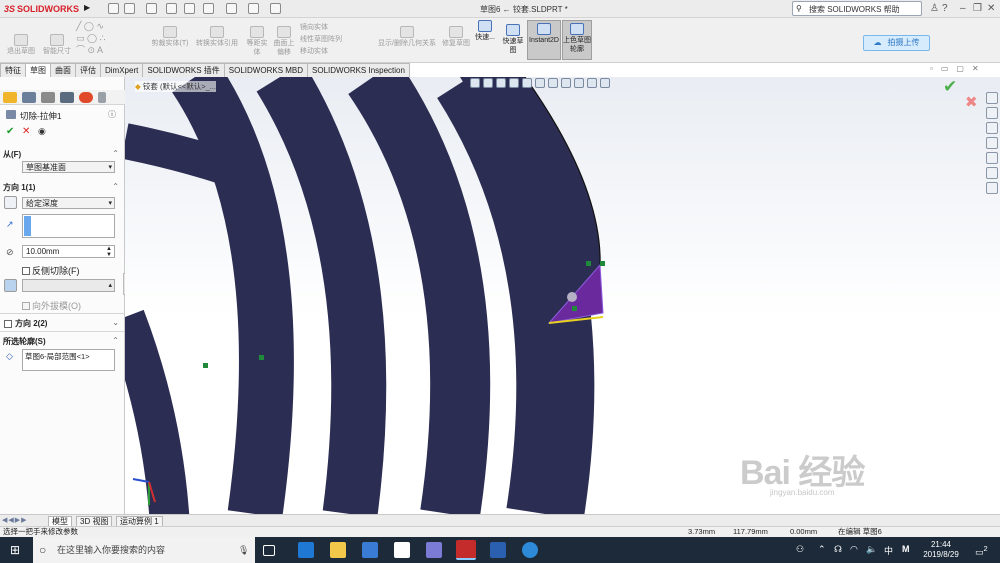 This screenshot has width=1000, height=563. Describe the element at coordinates (822, 549) in the screenshot. I see `chevron-up-icon: ⌃` at that location.